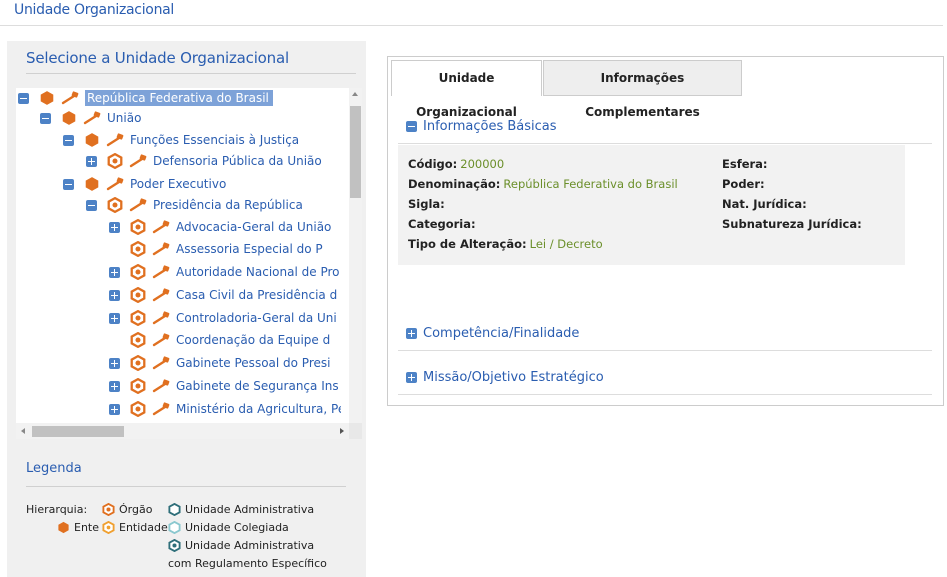  I want to click on tree-item: União, so click(90, 118).